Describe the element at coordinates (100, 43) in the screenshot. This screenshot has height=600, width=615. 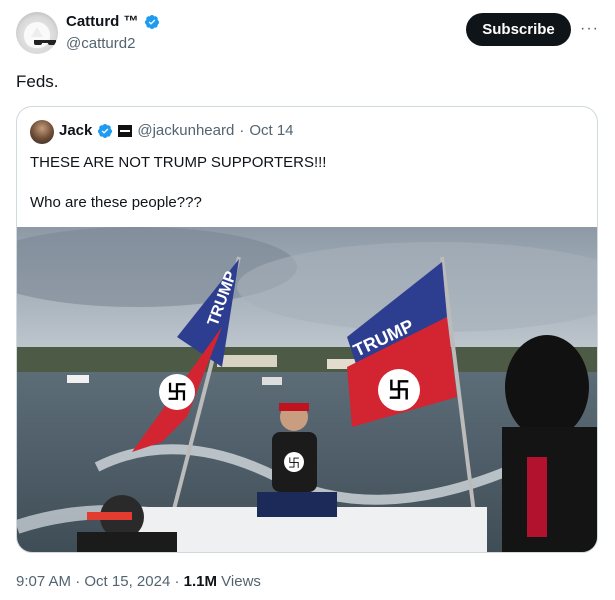
I see `author-handle: @catturd2` at that location.